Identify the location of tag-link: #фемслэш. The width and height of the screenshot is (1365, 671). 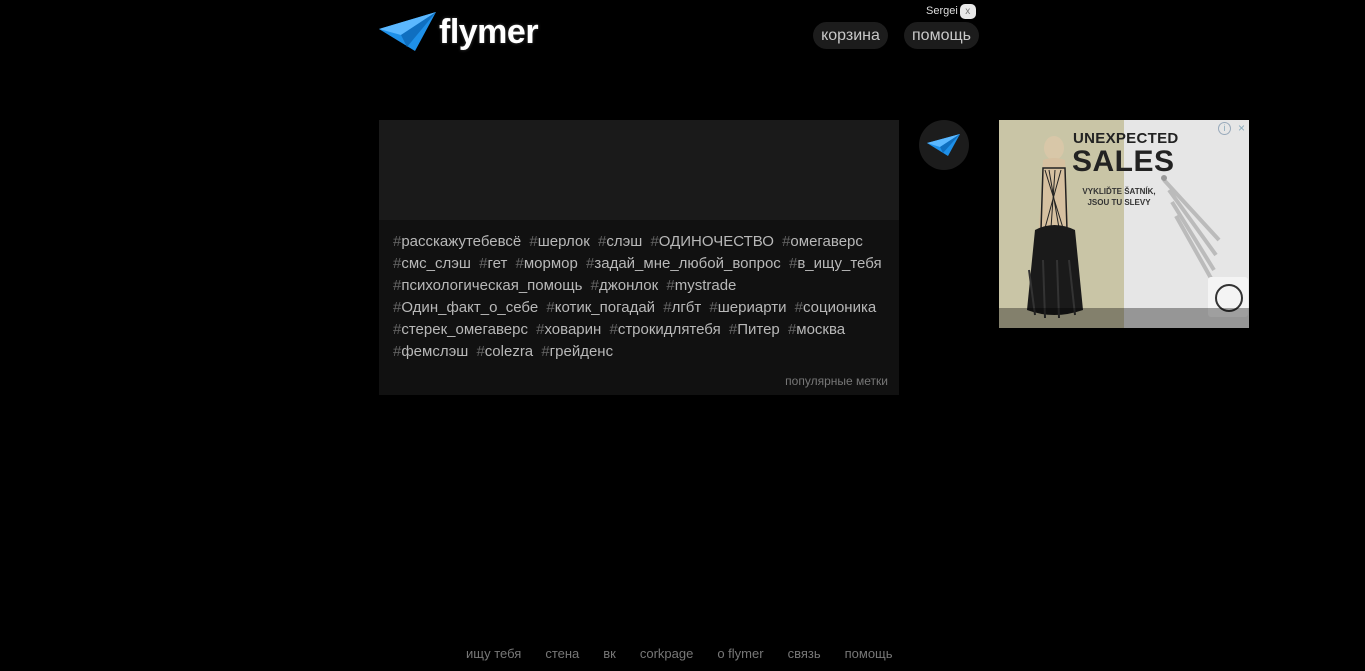
(430, 351).